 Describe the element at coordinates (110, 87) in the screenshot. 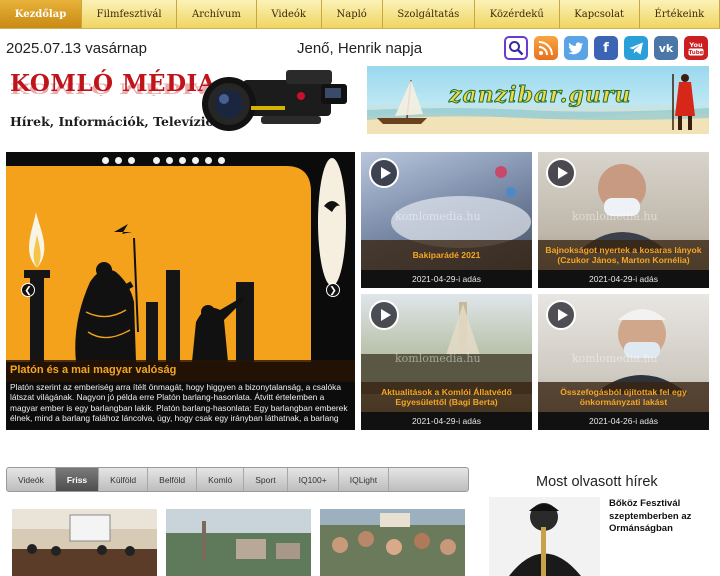

I see `logo-title-reflection: KOMLÓ MÉDIA` at that location.